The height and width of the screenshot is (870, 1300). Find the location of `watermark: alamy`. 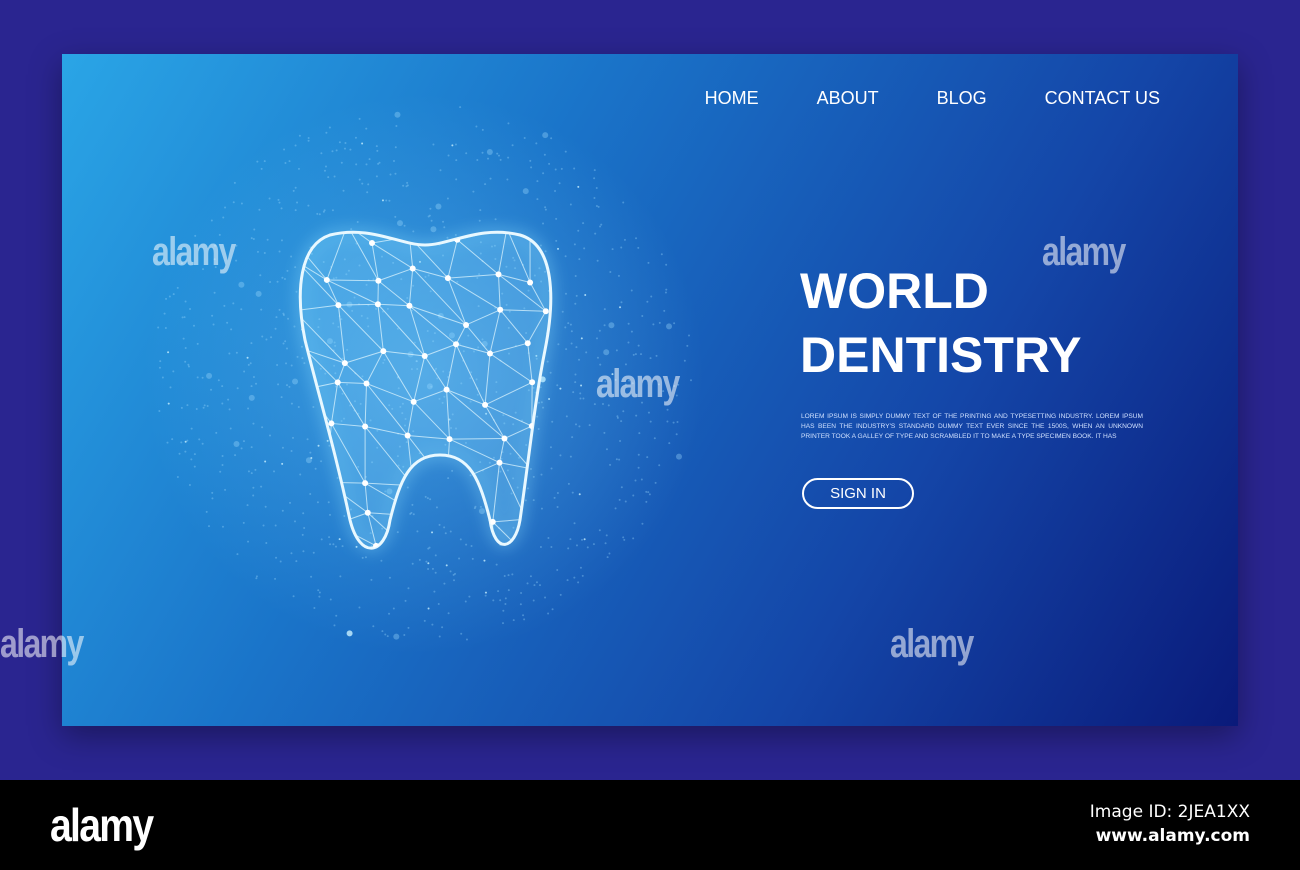

watermark: alamy is located at coordinates (932, 644).